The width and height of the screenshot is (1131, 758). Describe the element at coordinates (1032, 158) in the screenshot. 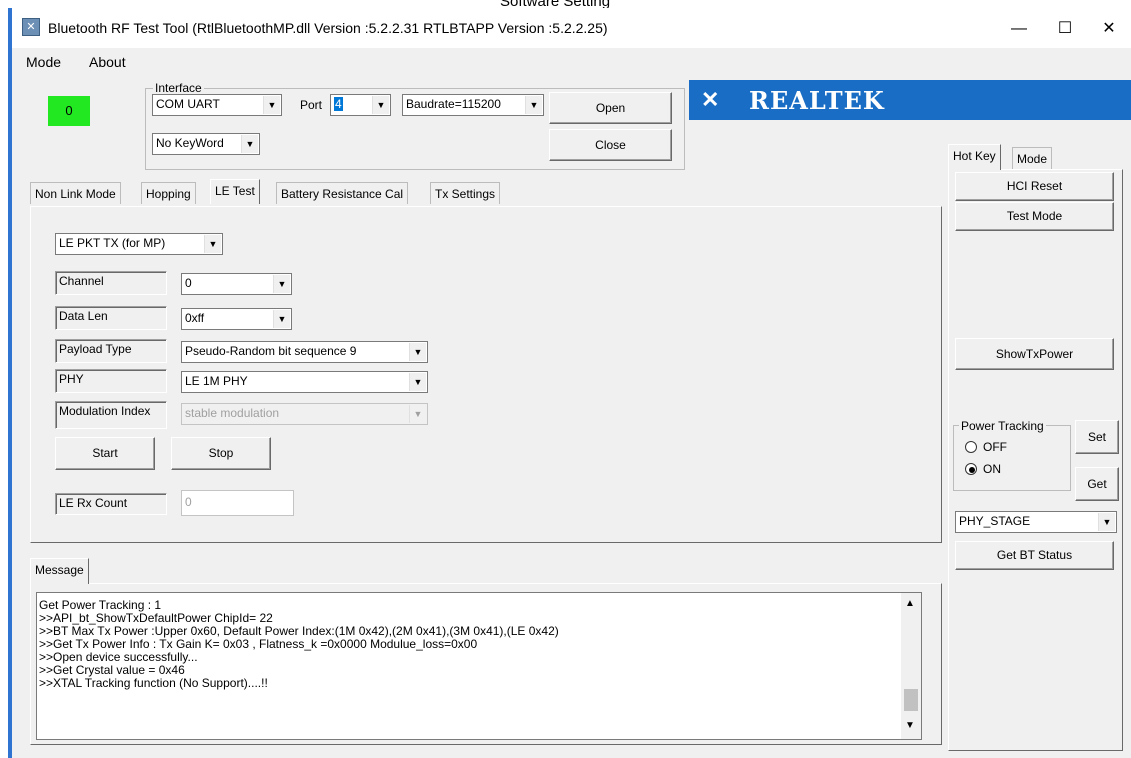

I see `tab-mode: Mode` at that location.